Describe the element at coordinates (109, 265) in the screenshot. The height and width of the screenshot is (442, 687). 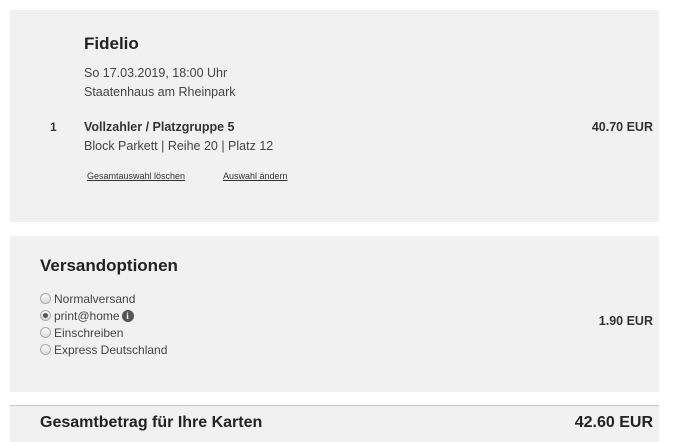
I see `shipping-title: Versandoptionen` at that location.